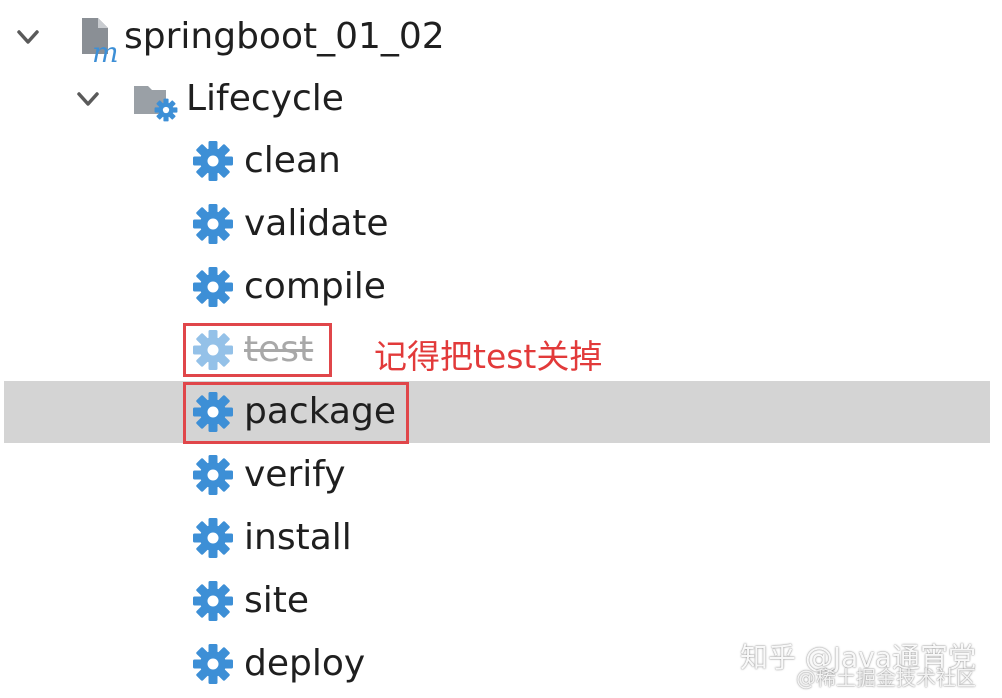 Image resolution: width=1002 pixels, height=698 pixels. Describe the element at coordinates (501, 99) in the screenshot. I see `tree-node-lifecycle: Lifecycle` at that location.